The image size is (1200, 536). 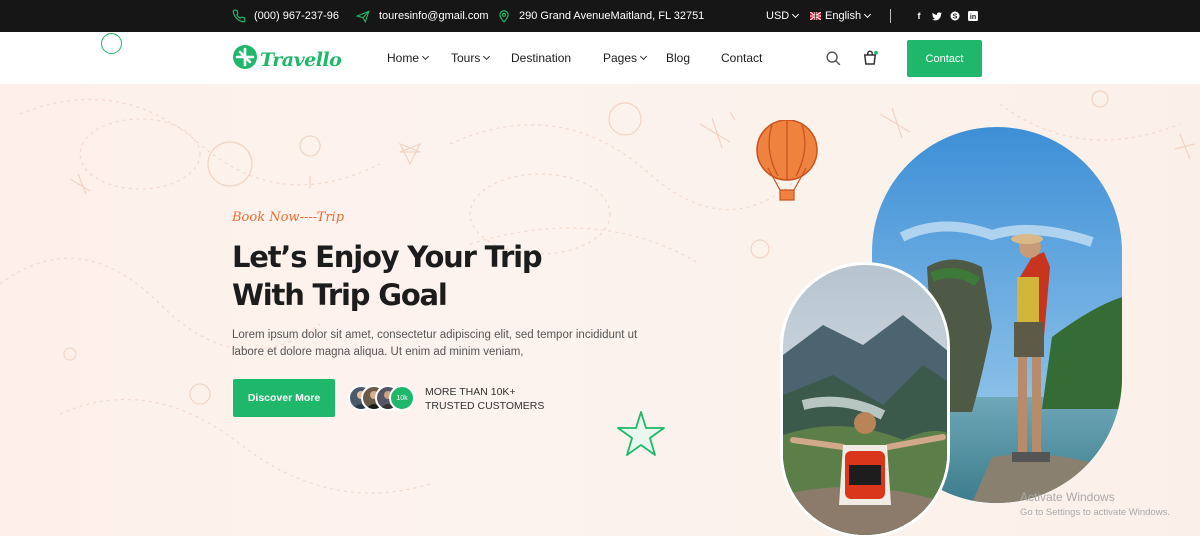 What do you see at coordinates (284, 398) in the screenshot?
I see `discover-more-button: Discover More` at bounding box center [284, 398].